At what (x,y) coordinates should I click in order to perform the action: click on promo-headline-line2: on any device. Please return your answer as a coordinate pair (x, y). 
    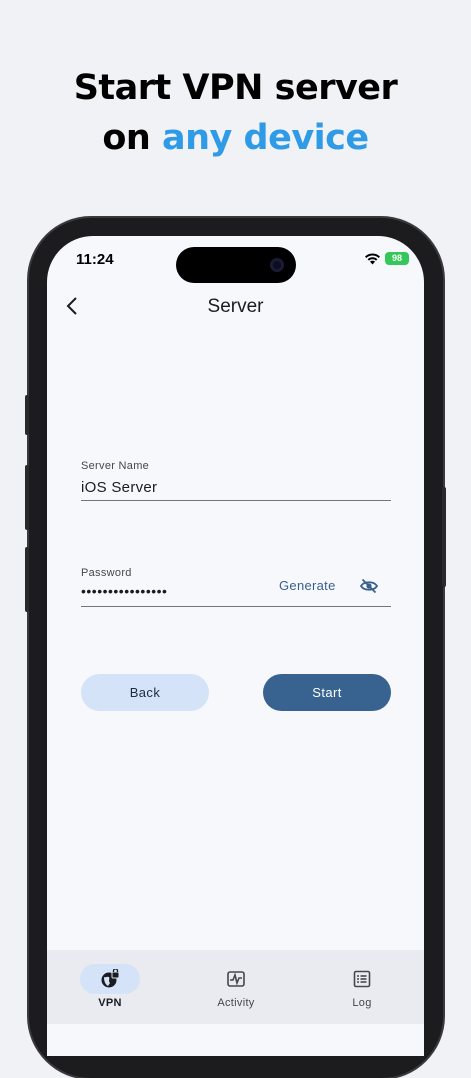
    Looking at the image, I should click on (235, 138).